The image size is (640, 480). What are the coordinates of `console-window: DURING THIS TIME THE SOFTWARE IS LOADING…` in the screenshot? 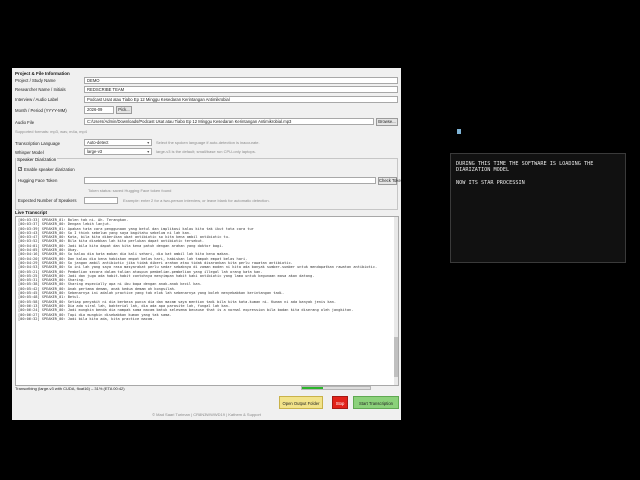 It's located at (538, 208).